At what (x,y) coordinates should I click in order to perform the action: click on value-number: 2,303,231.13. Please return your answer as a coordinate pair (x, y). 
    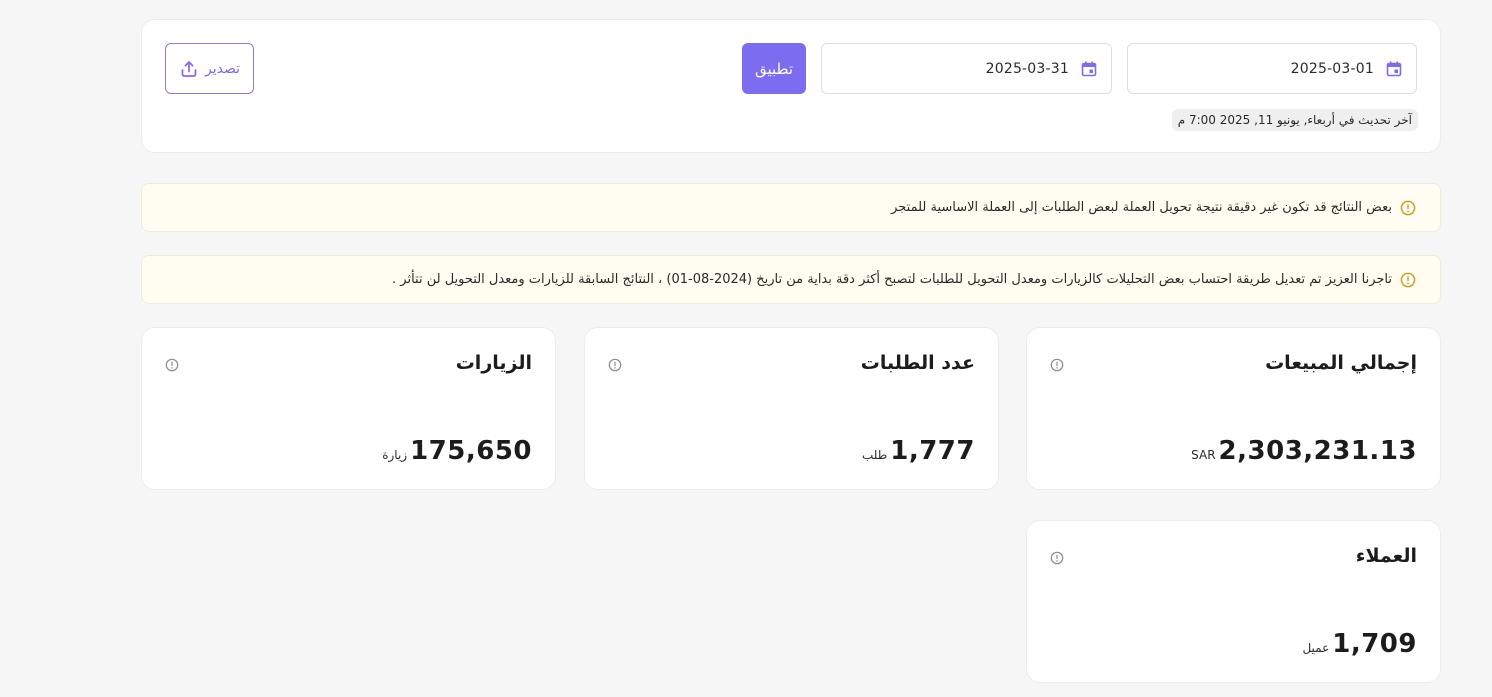
    Looking at the image, I should click on (1317, 451).